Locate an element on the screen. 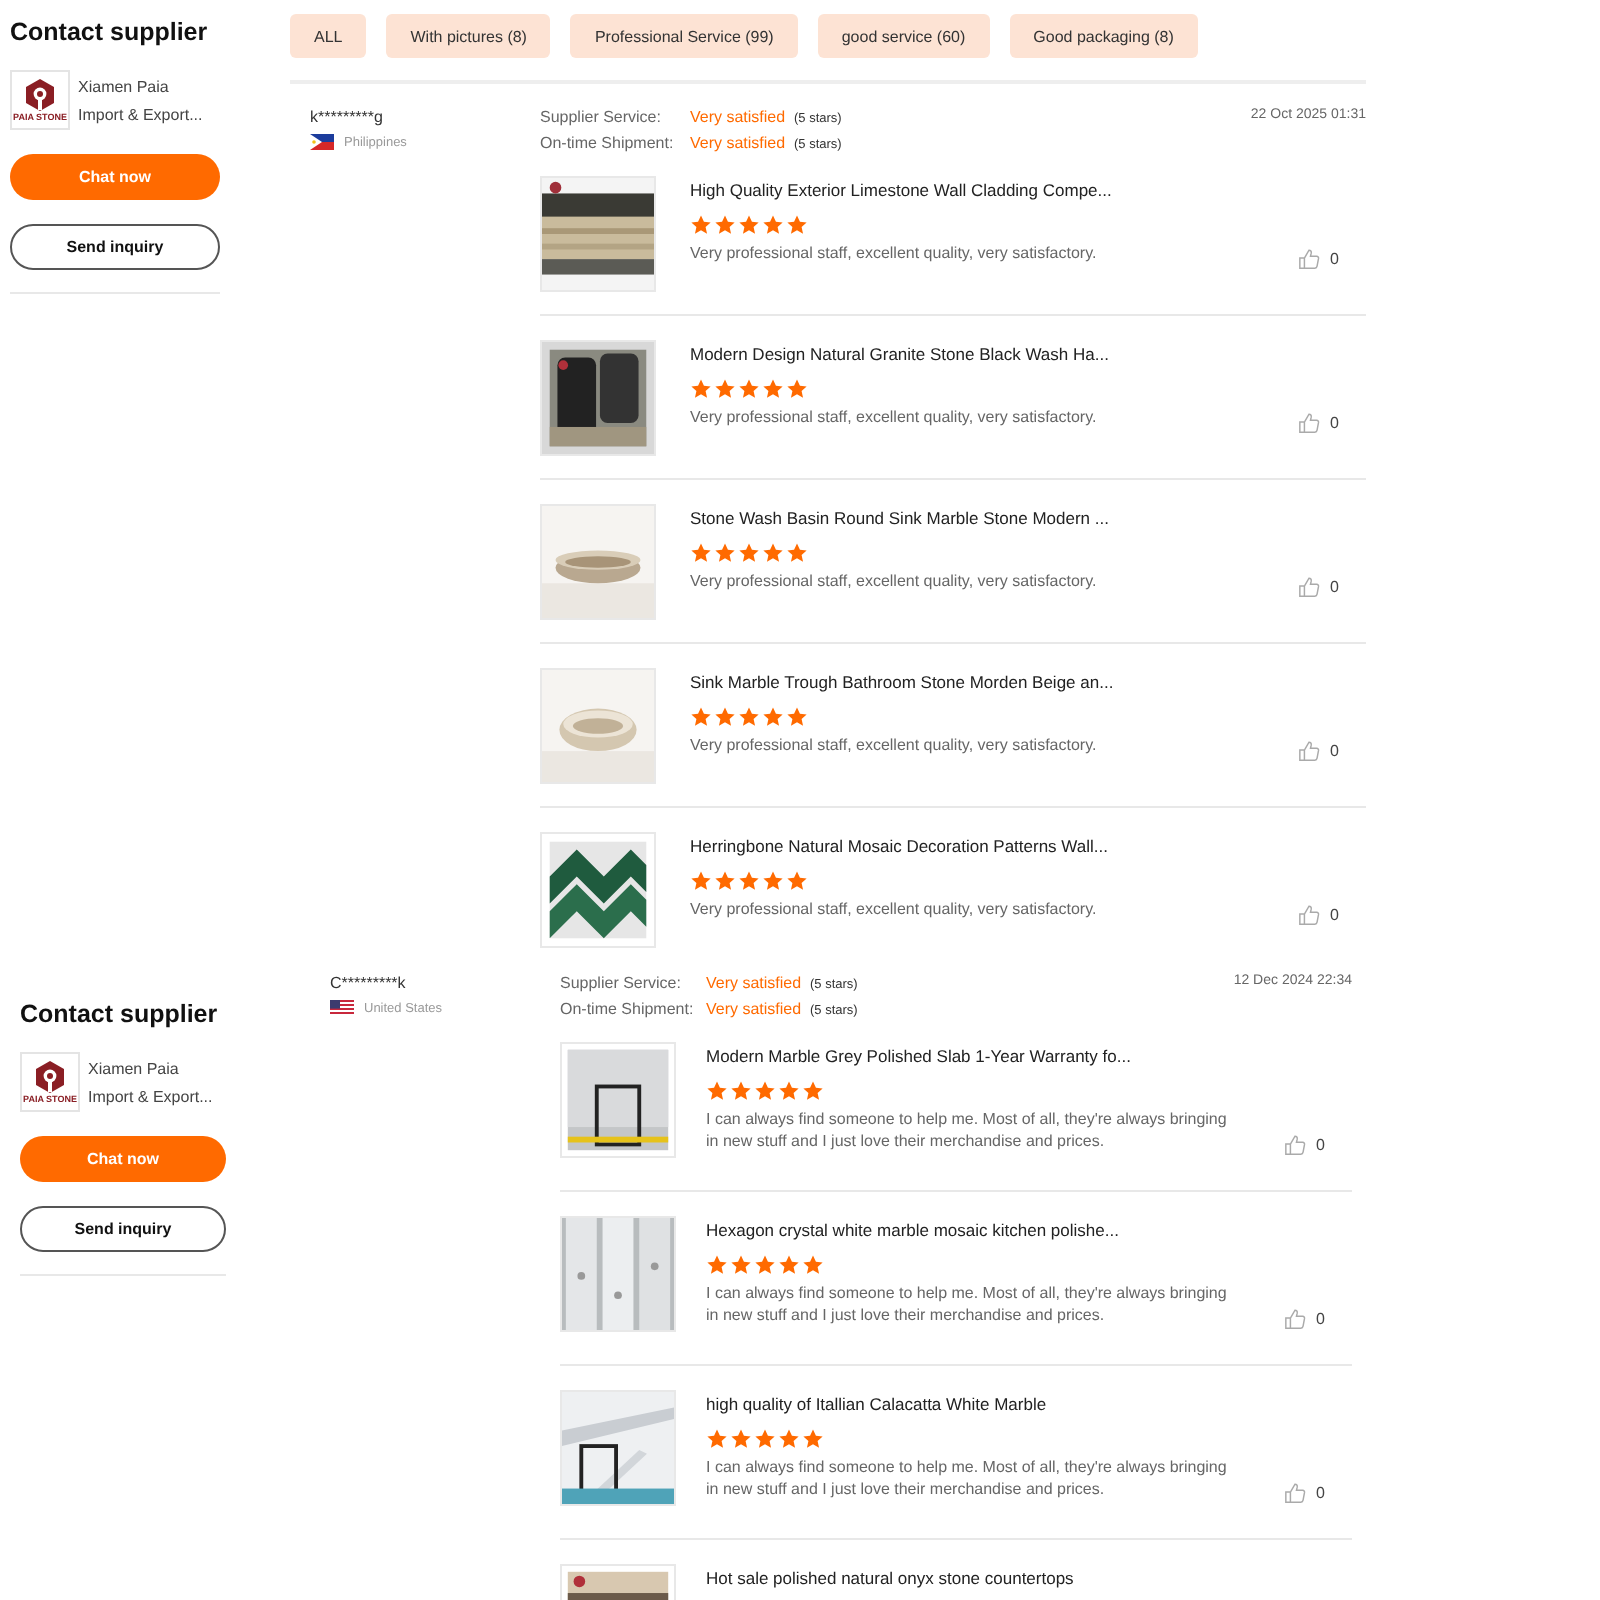  filter-chip: With pictures (8) is located at coordinates (468, 36).